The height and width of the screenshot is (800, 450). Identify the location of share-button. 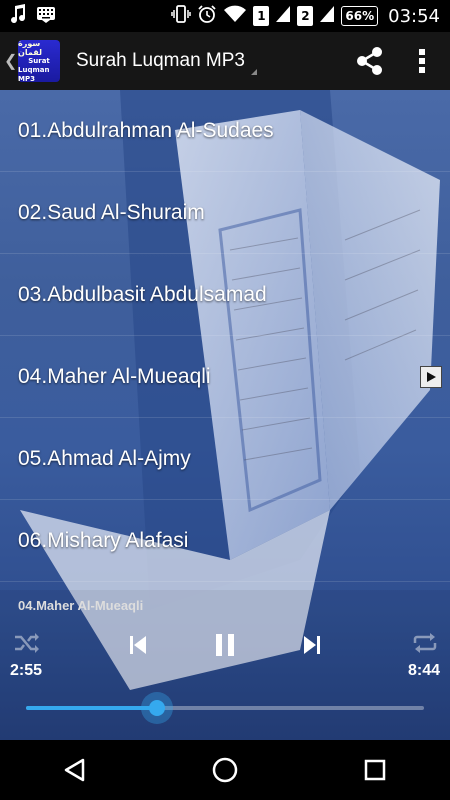
(370, 61).